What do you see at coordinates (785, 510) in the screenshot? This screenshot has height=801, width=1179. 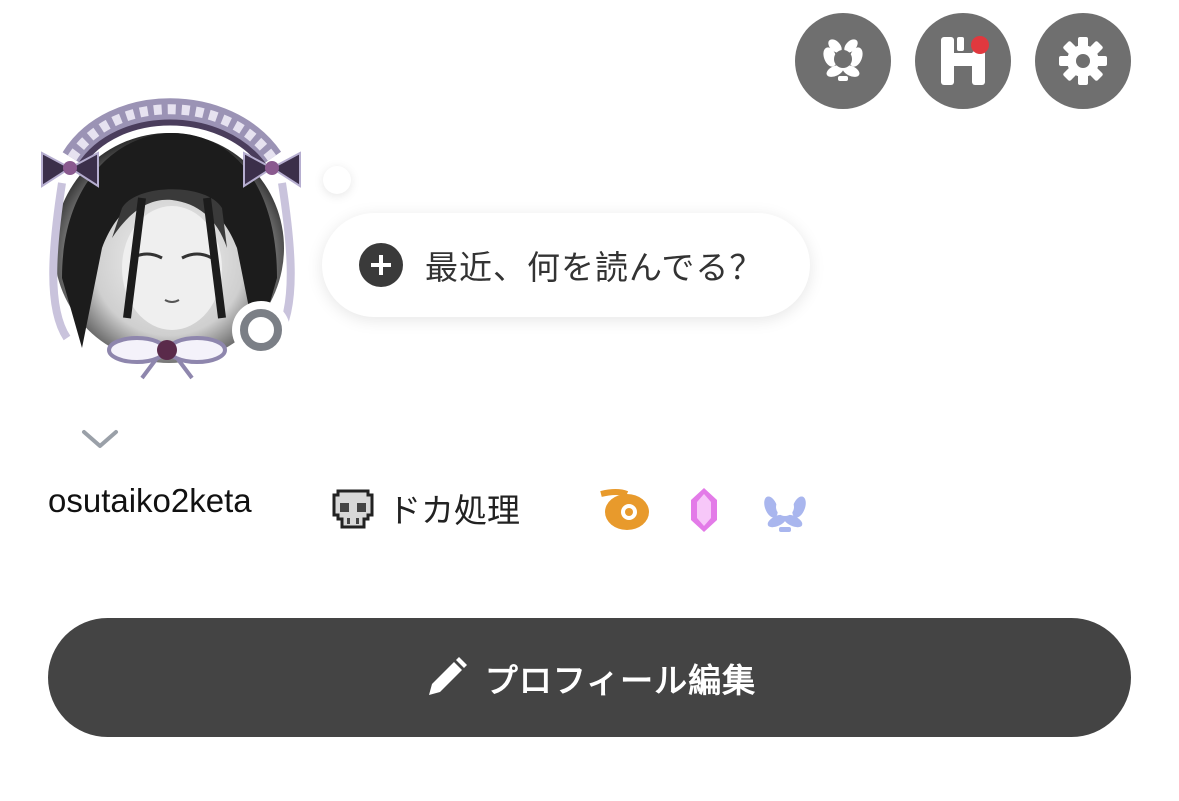 I see `blue-laurel-icon` at bounding box center [785, 510].